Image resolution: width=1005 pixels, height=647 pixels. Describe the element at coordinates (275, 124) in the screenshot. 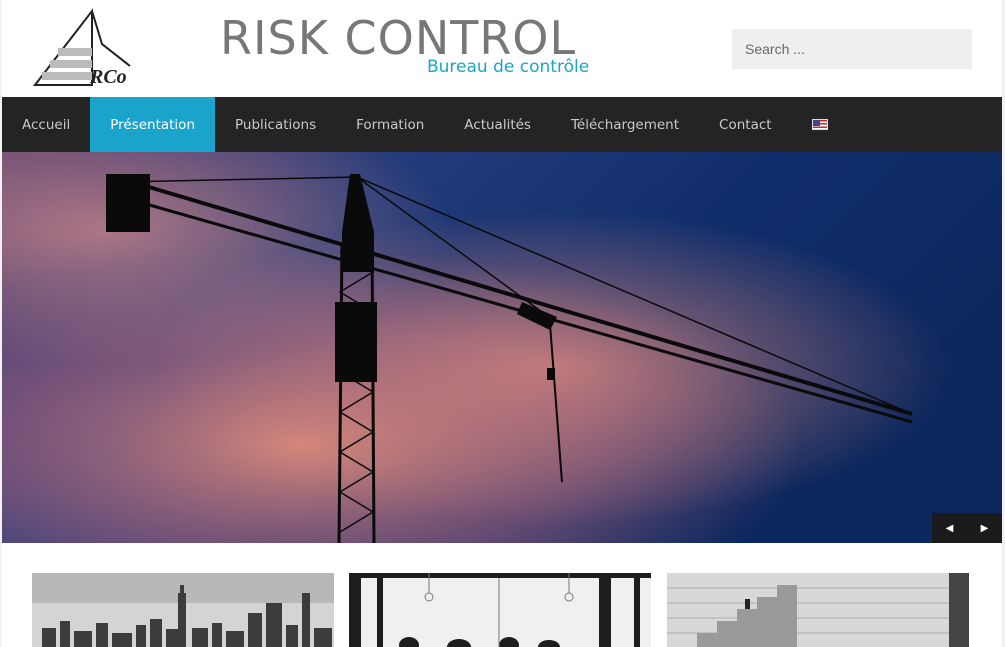

I see `nav-item-publications: Publications` at that location.